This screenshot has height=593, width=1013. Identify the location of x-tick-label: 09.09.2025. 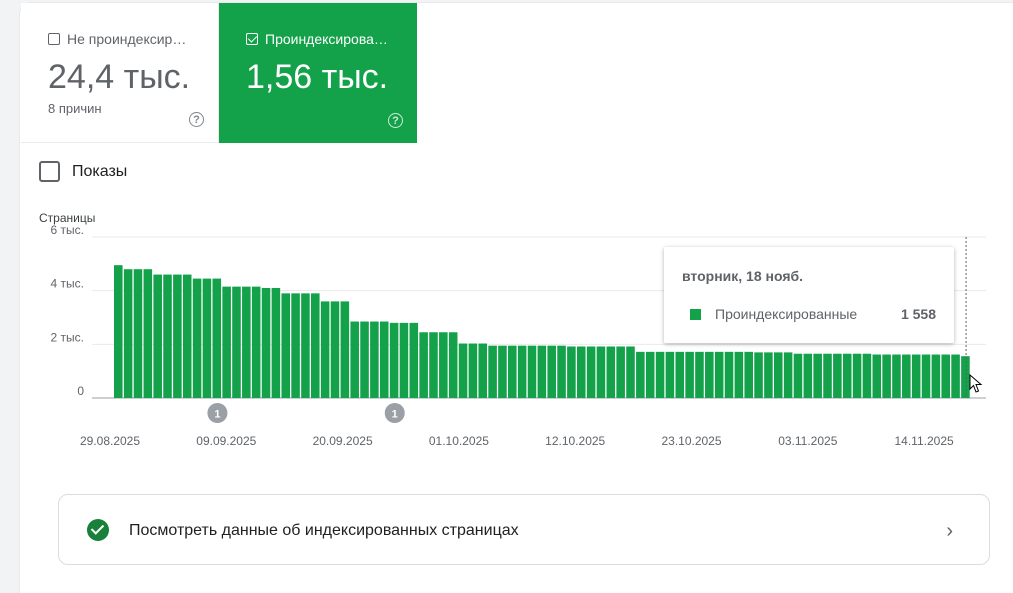
(226, 441).